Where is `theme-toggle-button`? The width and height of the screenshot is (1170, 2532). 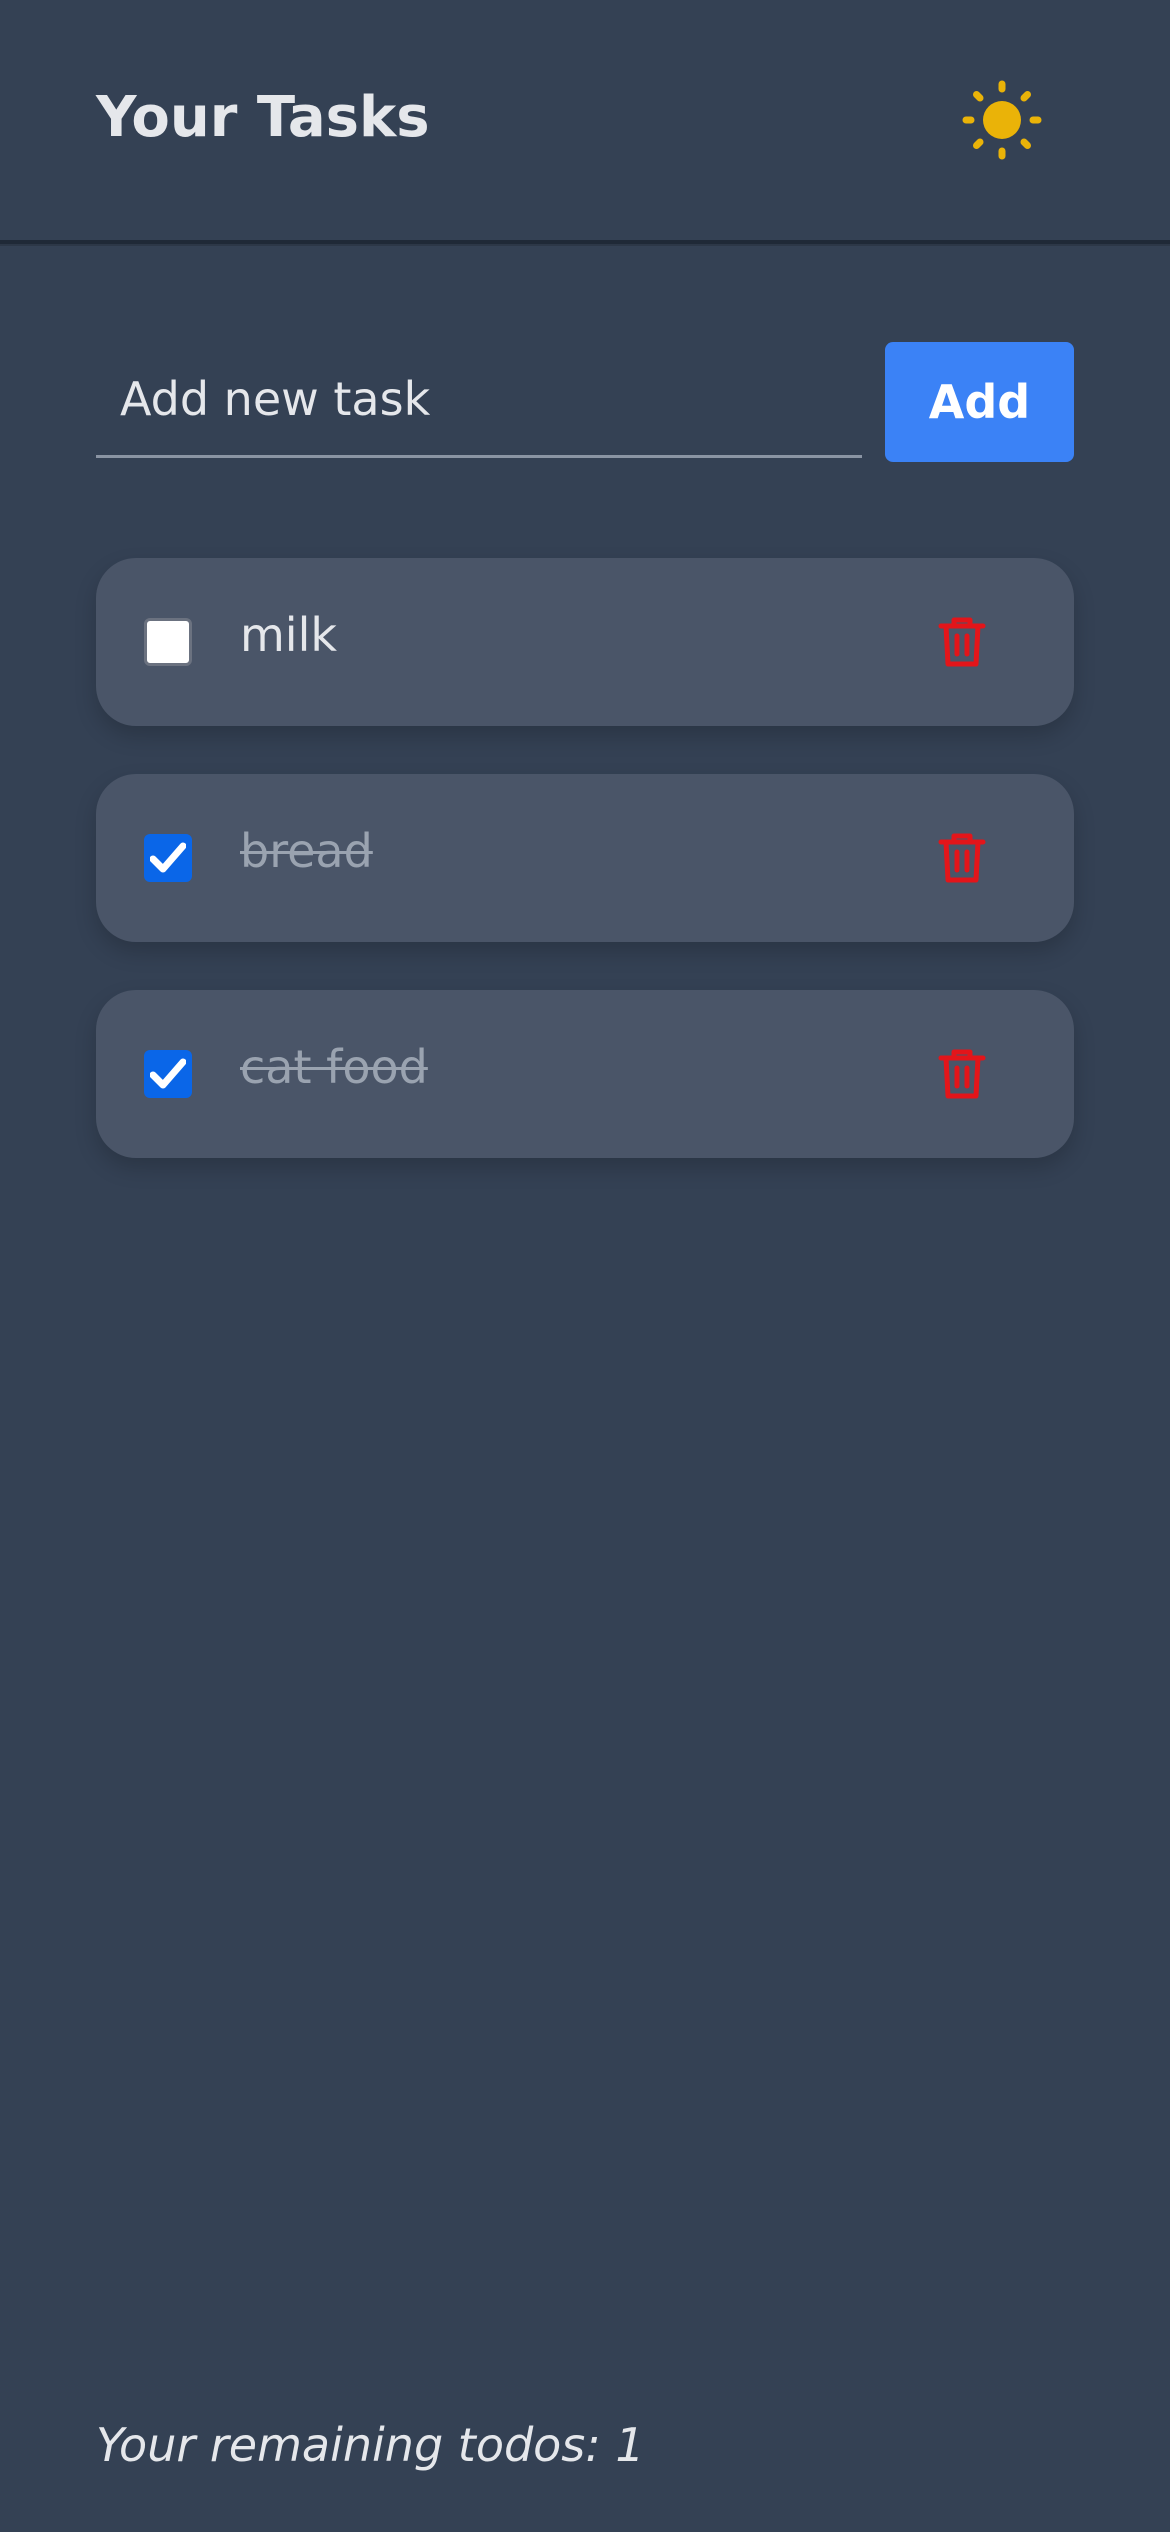 theme-toggle-button is located at coordinates (1002, 120).